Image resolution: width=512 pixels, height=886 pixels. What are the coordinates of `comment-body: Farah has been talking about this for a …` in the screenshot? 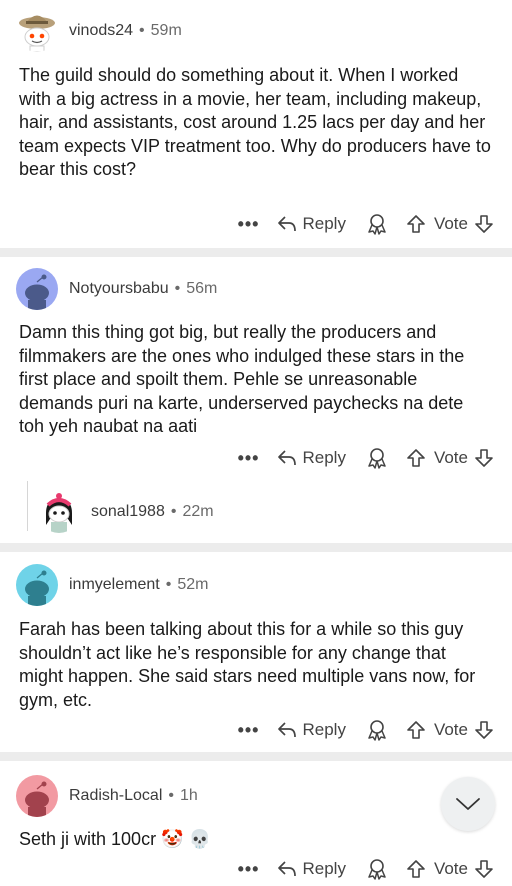 It's located at (247, 664).